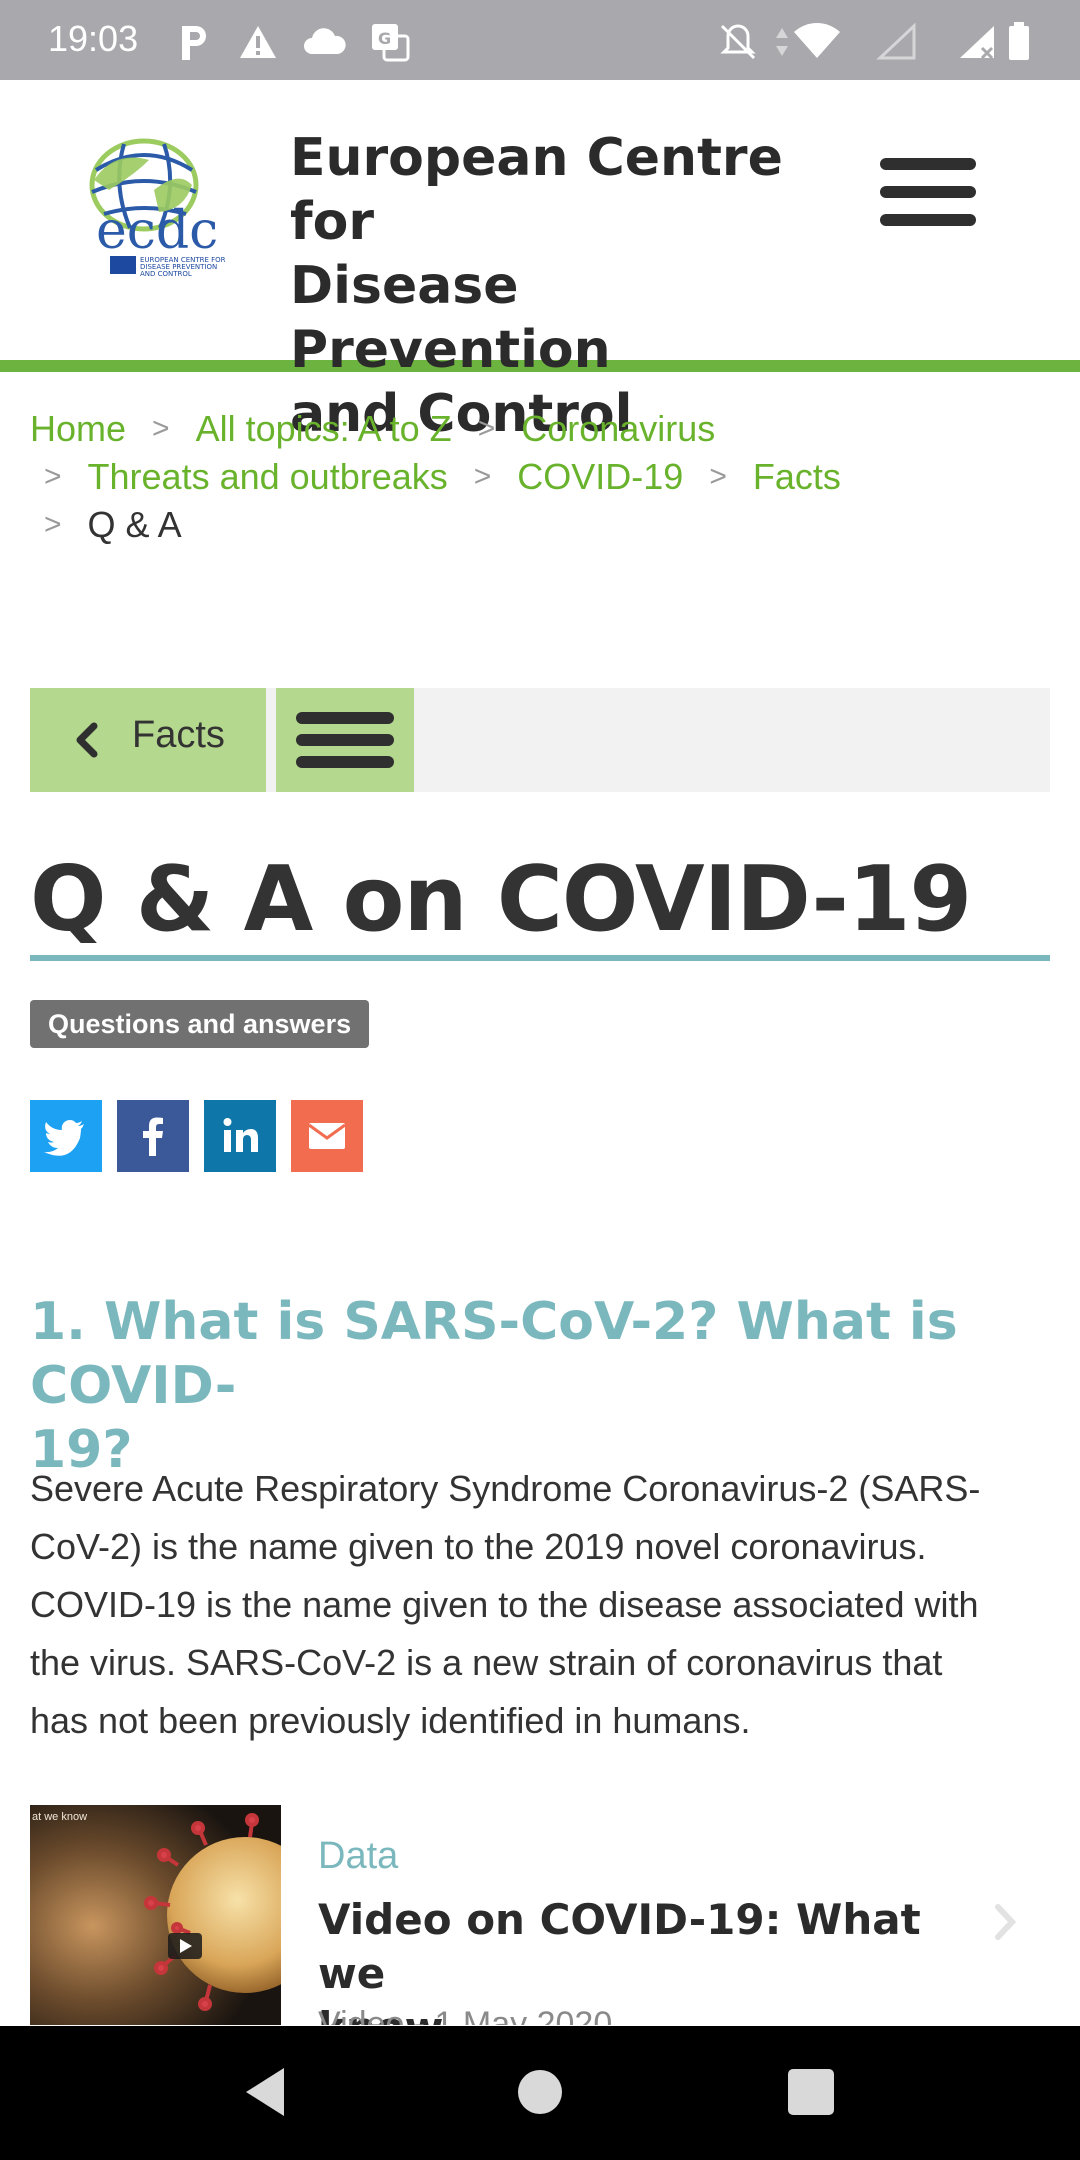 The width and height of the screenshot is (1080, 2160). What do you see at coordinates (166, 274) in the screenshot?
I see `svg-text: AND CONTROL` at bounding box center [166, 274].